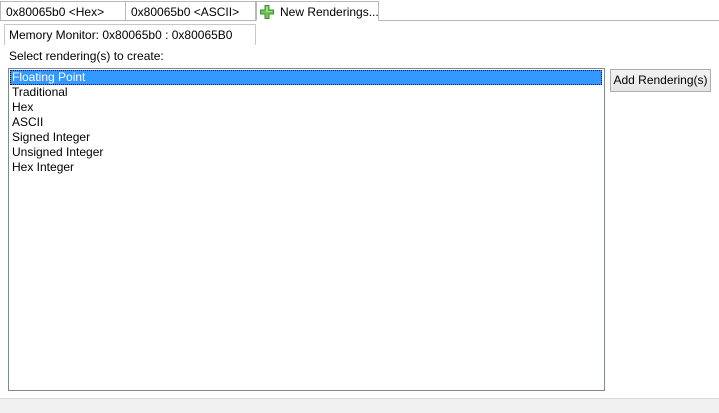 The image size is (719, 413). What do you see at coordinates (359, 405) in the screenshot?
I see `status-strip` at bounding box center [359, 405].